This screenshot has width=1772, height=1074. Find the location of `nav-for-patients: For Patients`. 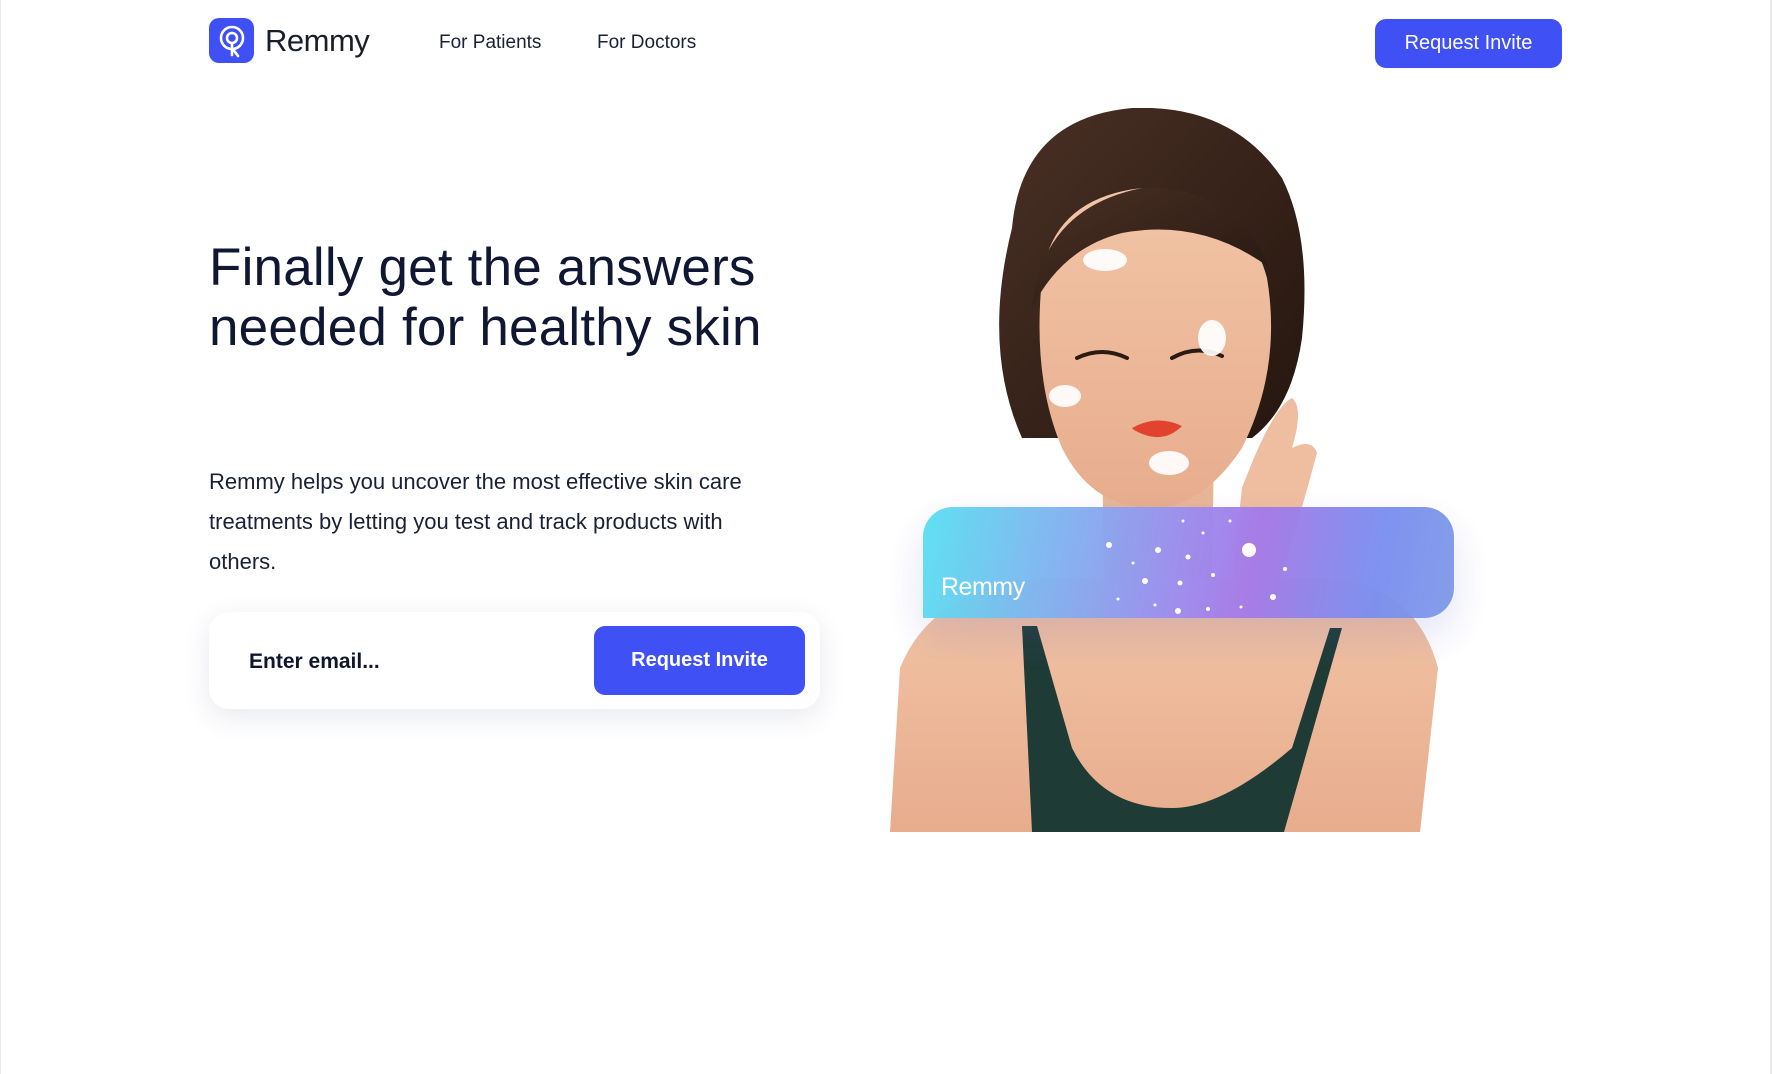

nav-for-patients: For Patients is located at coordinates (490, 43).